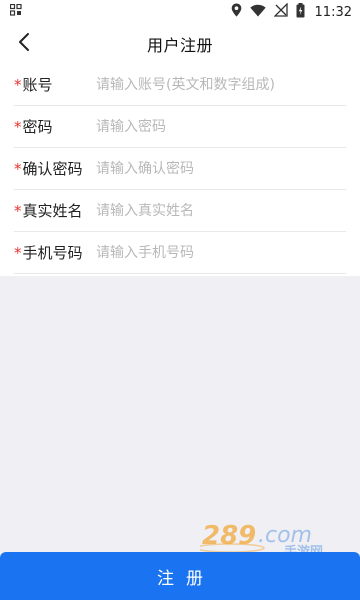 The width and height of the screenshot is (360, 600). I want to click on field-label-phone: * 手机号码, so click(55, 252).